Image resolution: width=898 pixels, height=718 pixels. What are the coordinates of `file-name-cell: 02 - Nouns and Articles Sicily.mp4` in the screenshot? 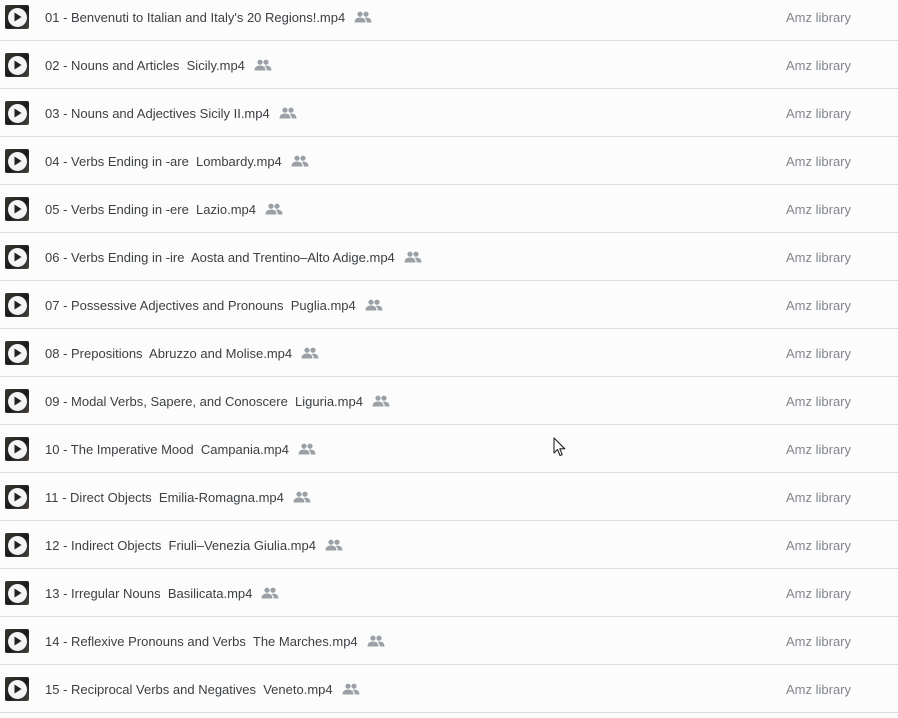 It's located at (158, 65).